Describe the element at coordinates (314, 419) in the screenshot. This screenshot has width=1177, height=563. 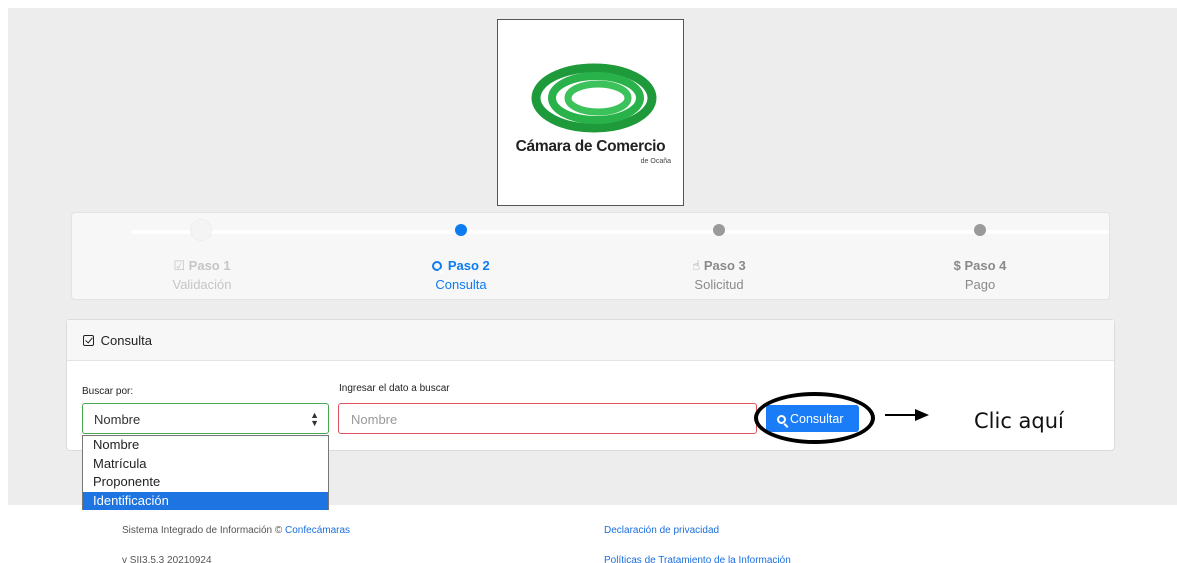
I see `select-arrows-icon: ▲ ▼` at that location.